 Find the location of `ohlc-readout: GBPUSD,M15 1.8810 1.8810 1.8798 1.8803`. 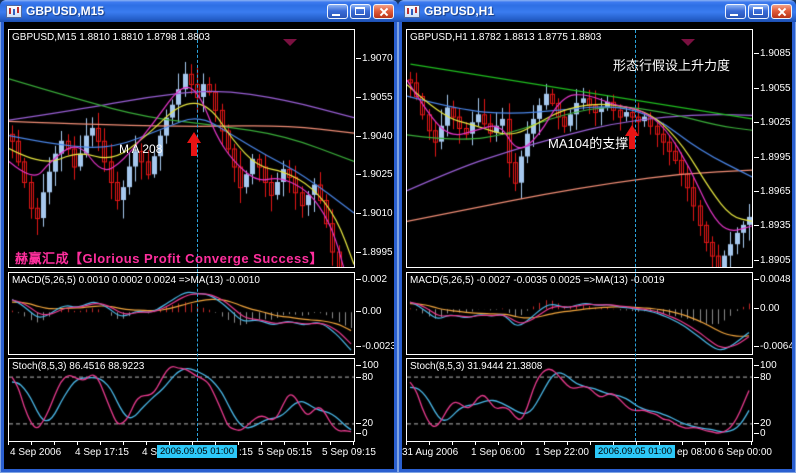

ohlc-readout: GBPUSD,M15 1.8810 1.8810 1.8798 1.8803 is located at coordinates (111, 37).